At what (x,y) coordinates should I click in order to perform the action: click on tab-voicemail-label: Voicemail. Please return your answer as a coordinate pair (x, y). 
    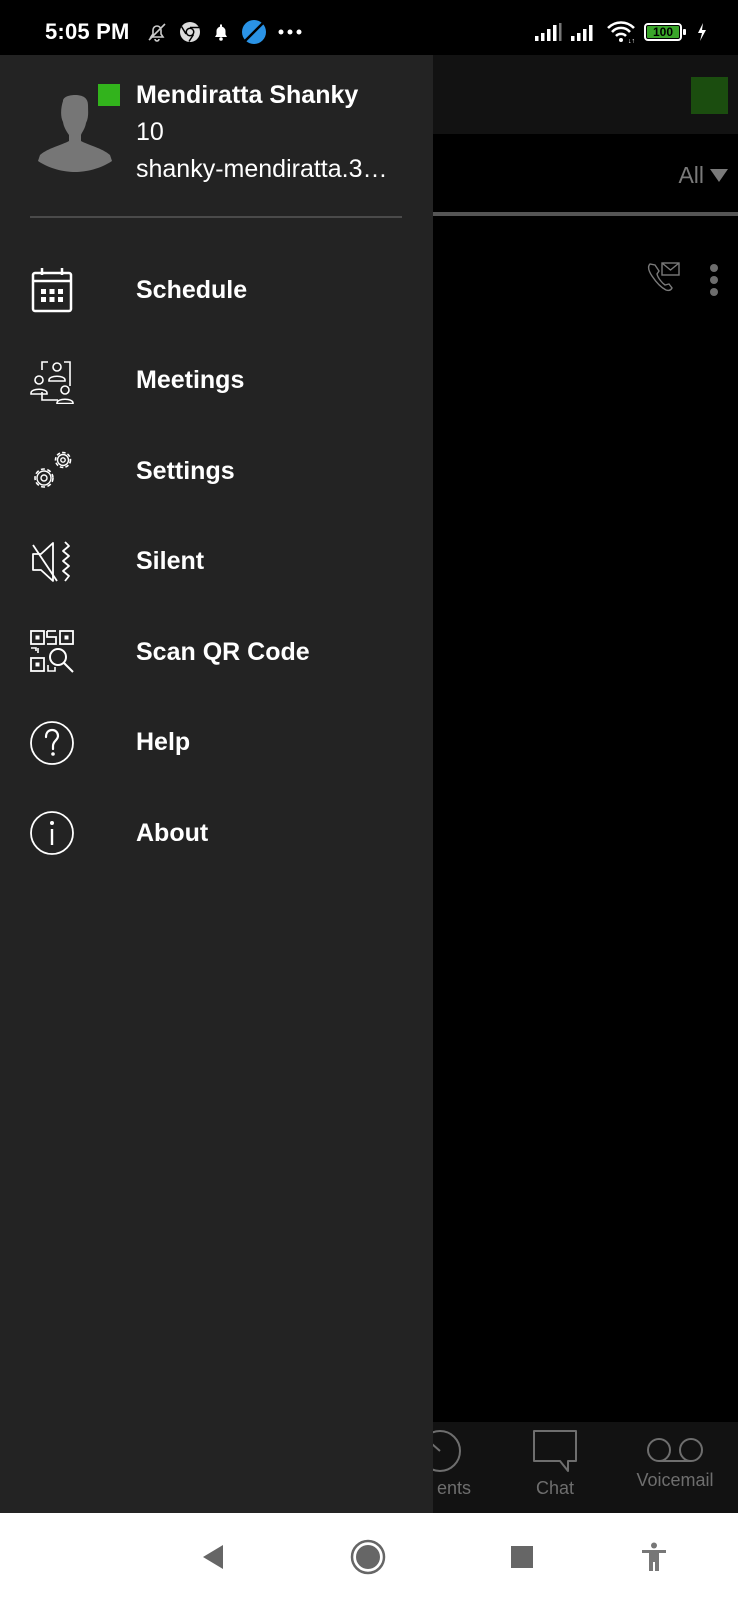
    Looking at the image, I should click on (675, 1480).